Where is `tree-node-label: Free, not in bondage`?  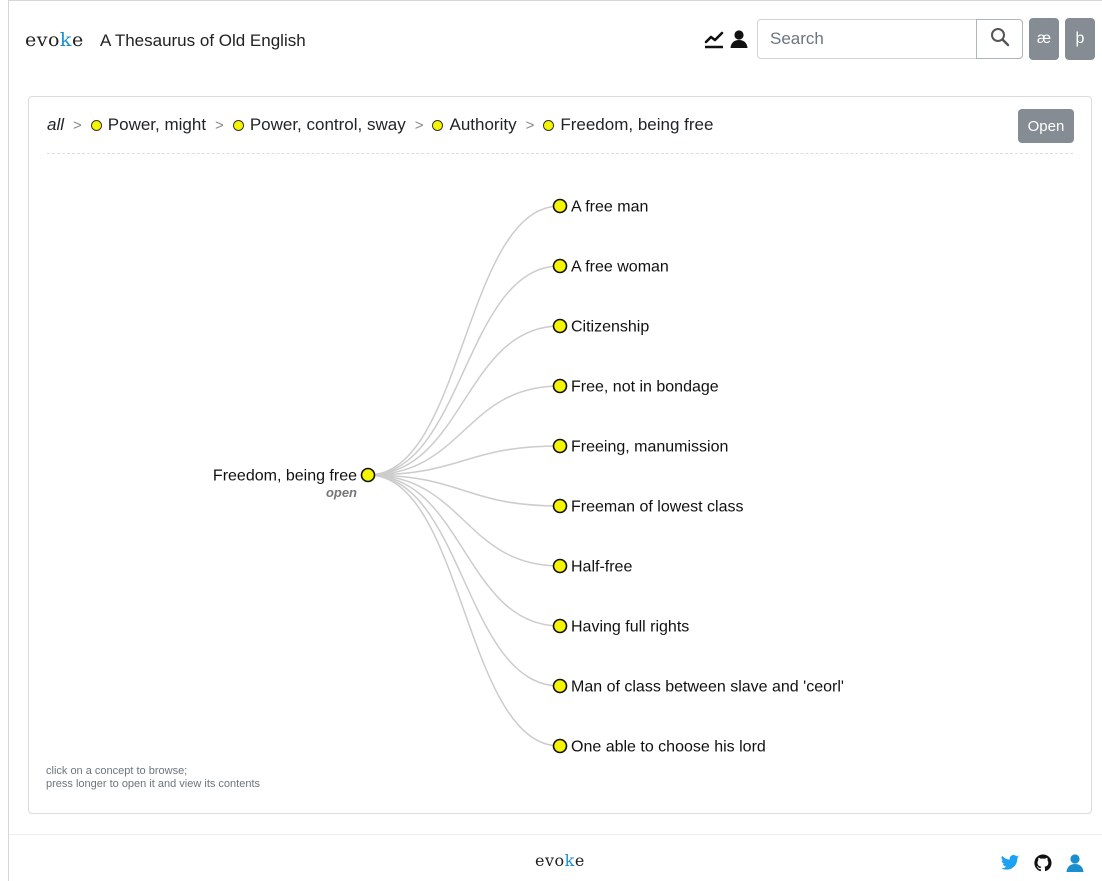
tree-node-label: Free, not in bondage is located at coordinates (645, 387).